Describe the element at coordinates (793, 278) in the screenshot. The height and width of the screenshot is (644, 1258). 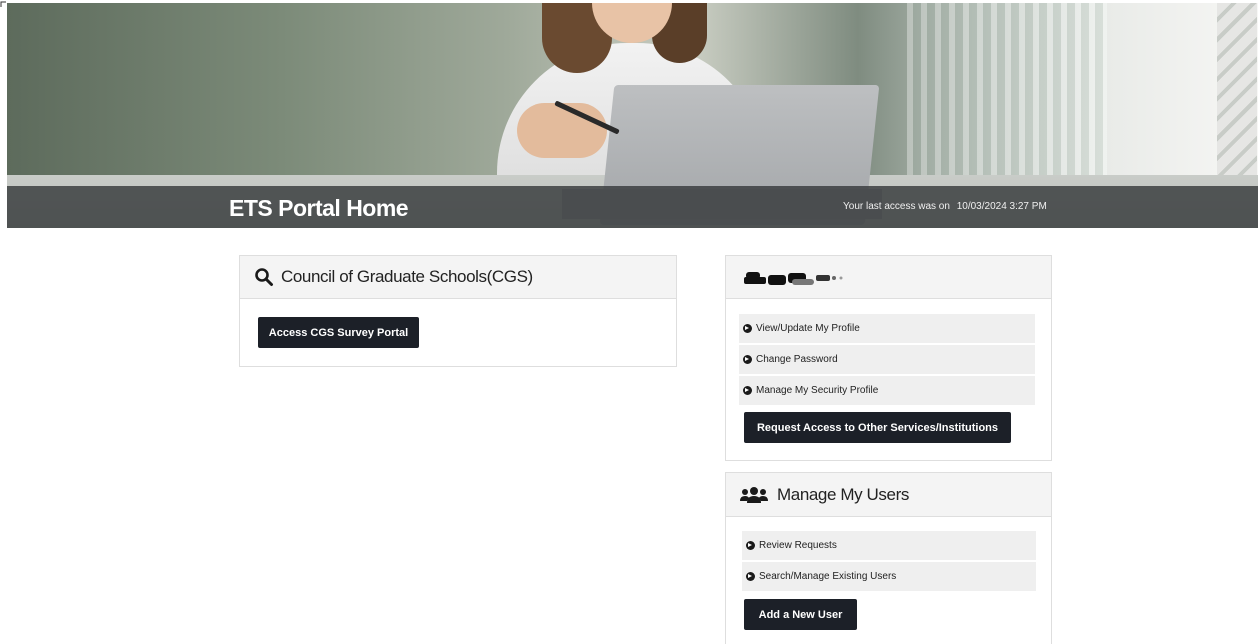
I see `redacted-username` at that location.